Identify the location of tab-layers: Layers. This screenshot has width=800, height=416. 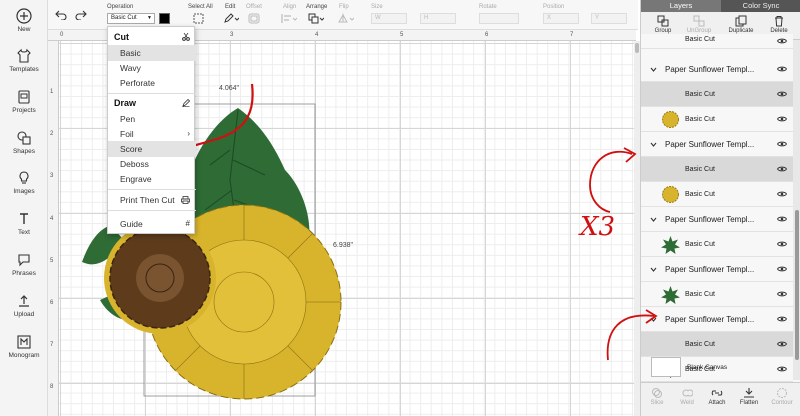
(681, 6).